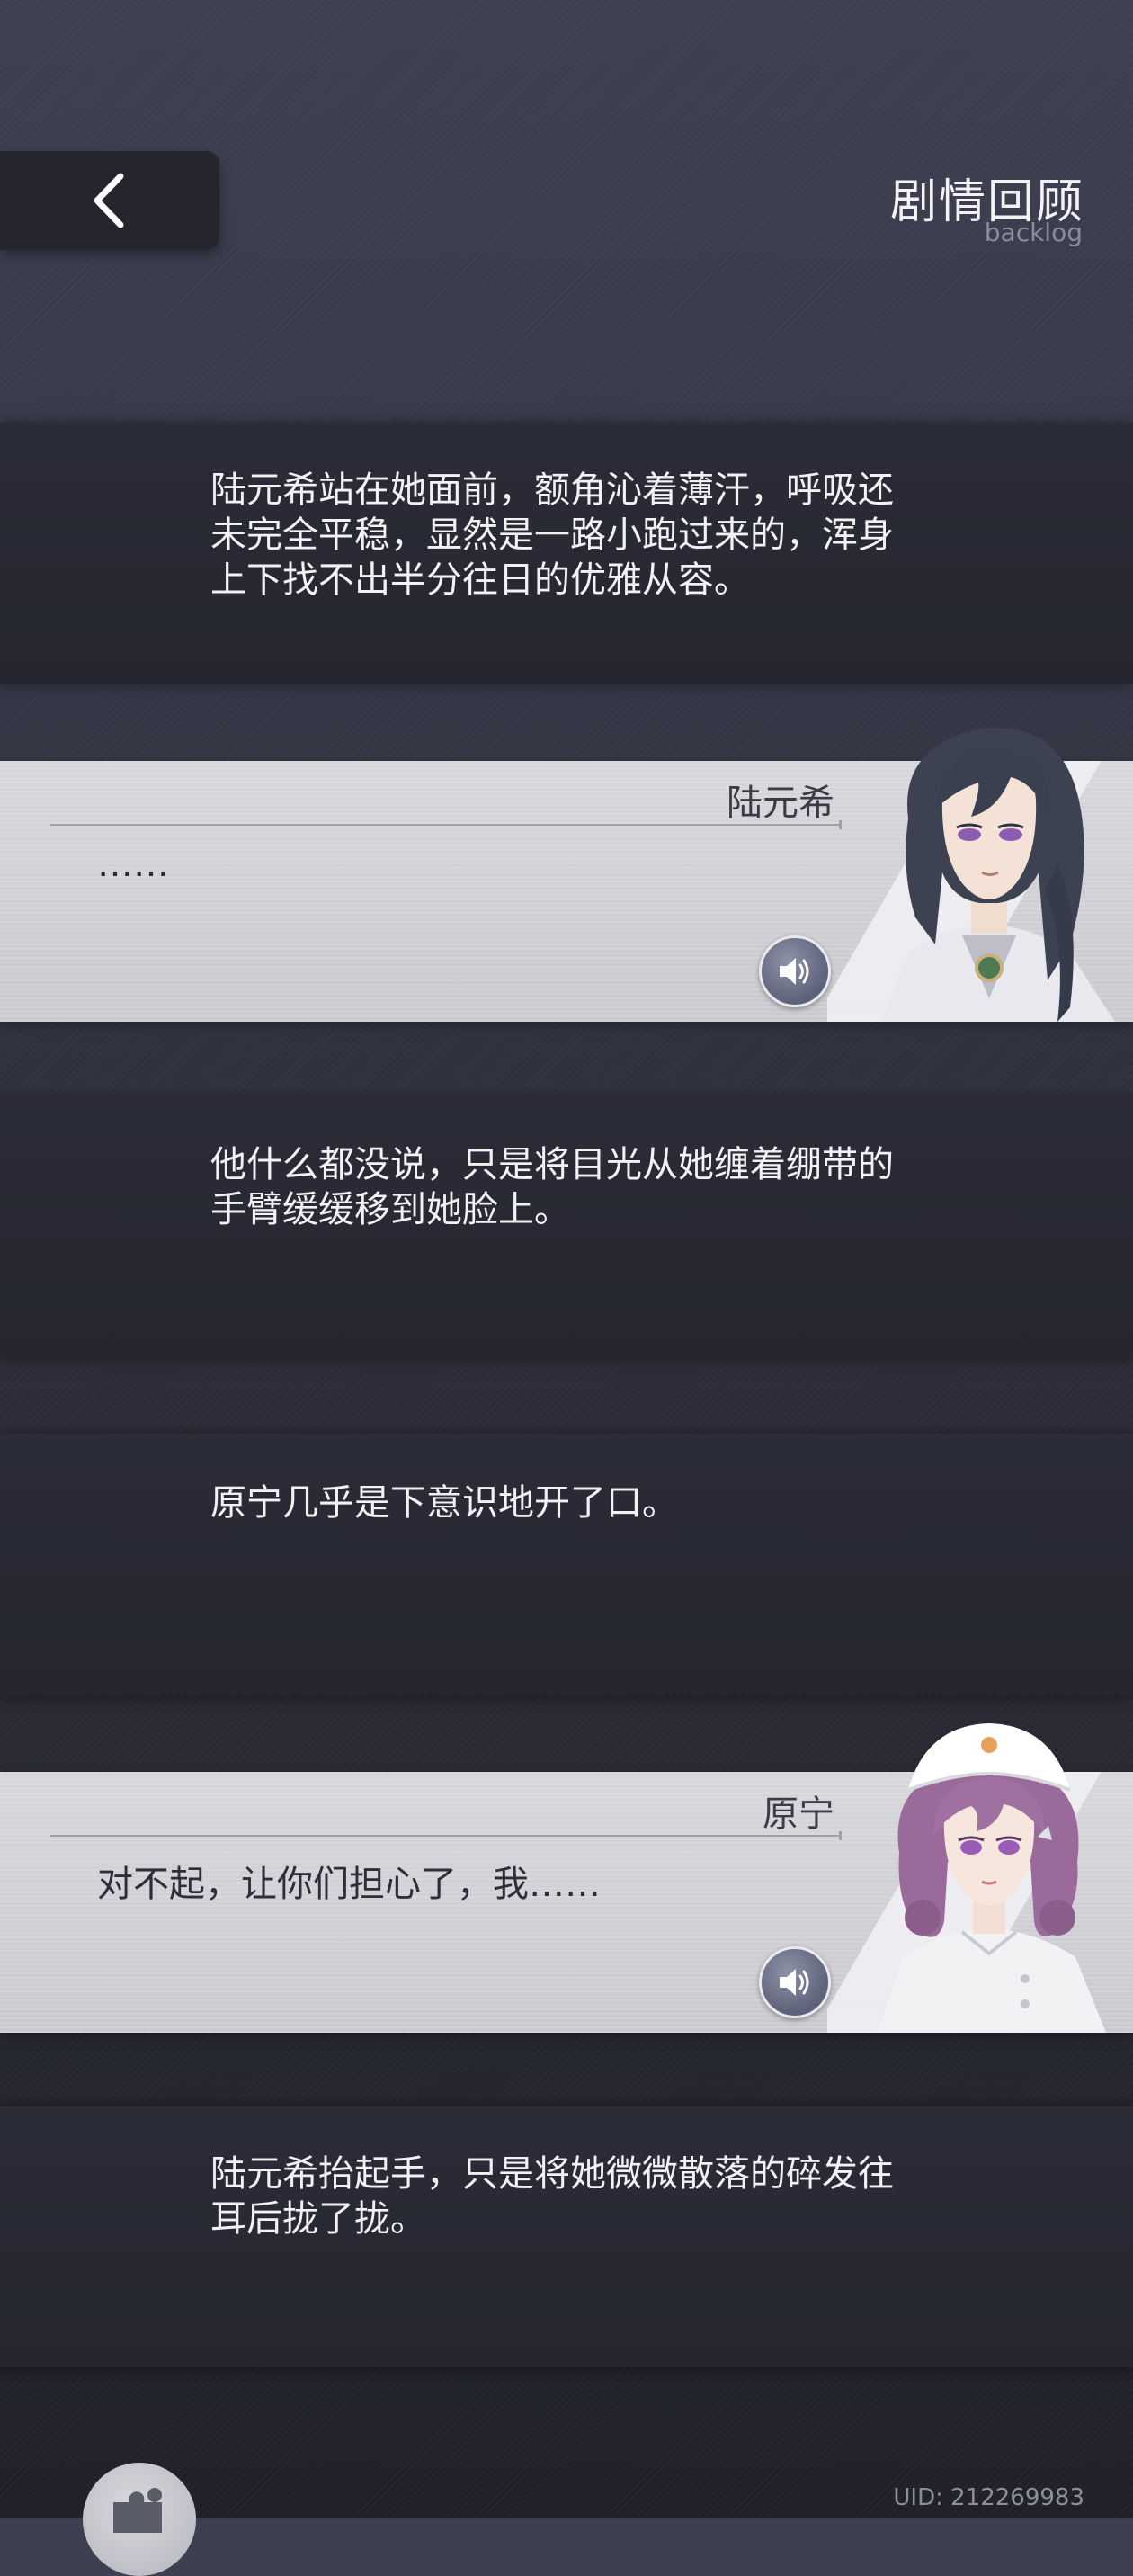 The height and width of the screenshot is (2576, 1133). I want to click on corner-menu-button, so click(139, 2519).